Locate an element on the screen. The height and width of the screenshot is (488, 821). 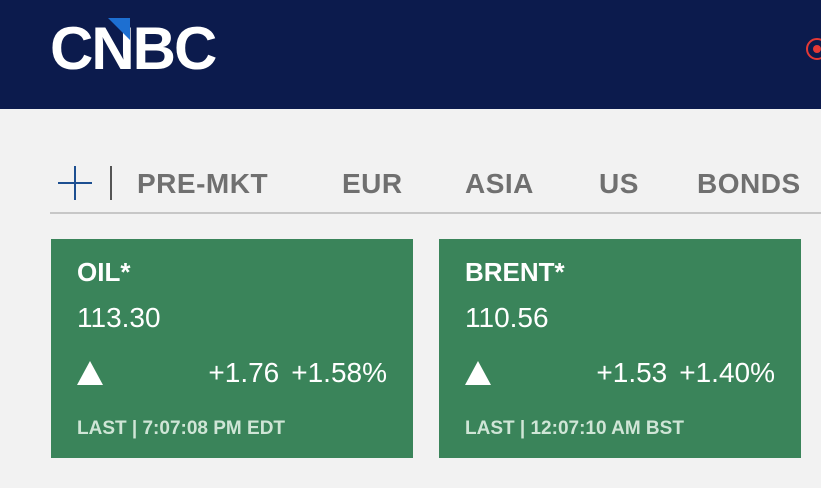
quote-last-time: LAST | 7:07:08 PM EDT is located at coordinates (181, 428).